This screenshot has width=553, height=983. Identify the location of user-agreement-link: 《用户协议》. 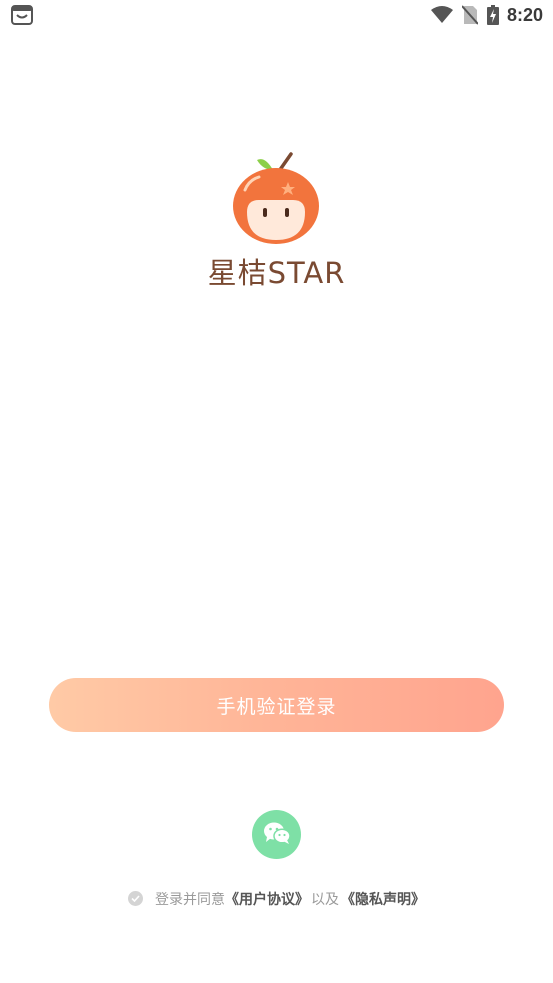
(267, 899).